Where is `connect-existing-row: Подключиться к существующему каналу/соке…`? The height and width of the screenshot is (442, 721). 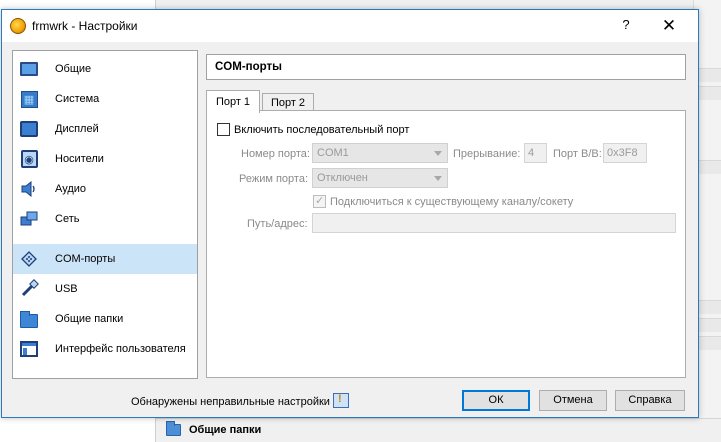
connect-existing-row: Подключиться к существующему каналу/соке… is located at coordinates (443, 201).